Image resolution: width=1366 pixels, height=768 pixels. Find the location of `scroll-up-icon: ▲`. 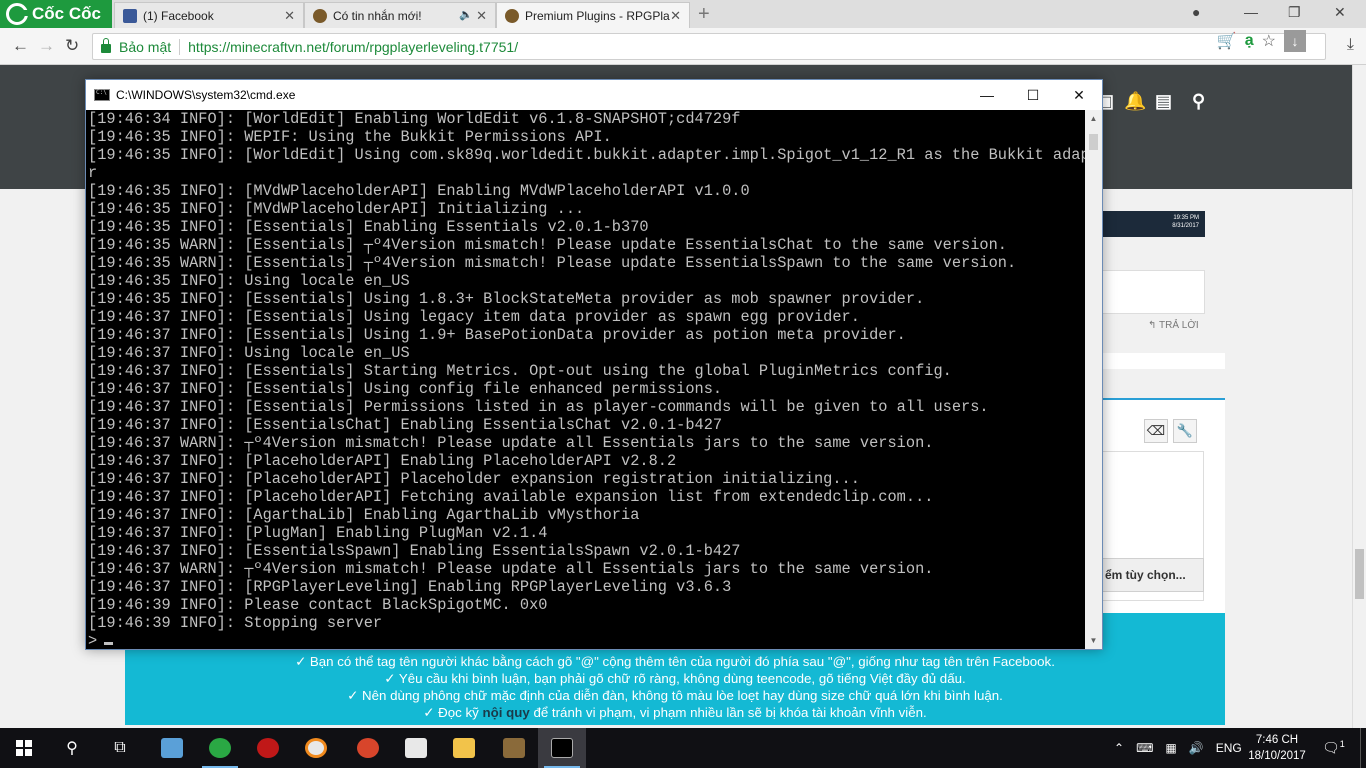

scroll-up-icon: ▲ is located at coordinates (1093, 118).